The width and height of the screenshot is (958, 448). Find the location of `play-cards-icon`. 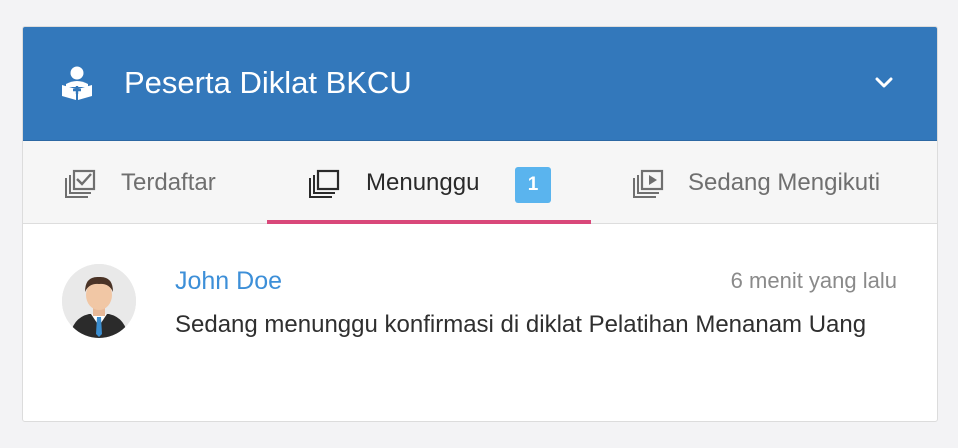

play-cards-icon is located at coordinates (647, 184).